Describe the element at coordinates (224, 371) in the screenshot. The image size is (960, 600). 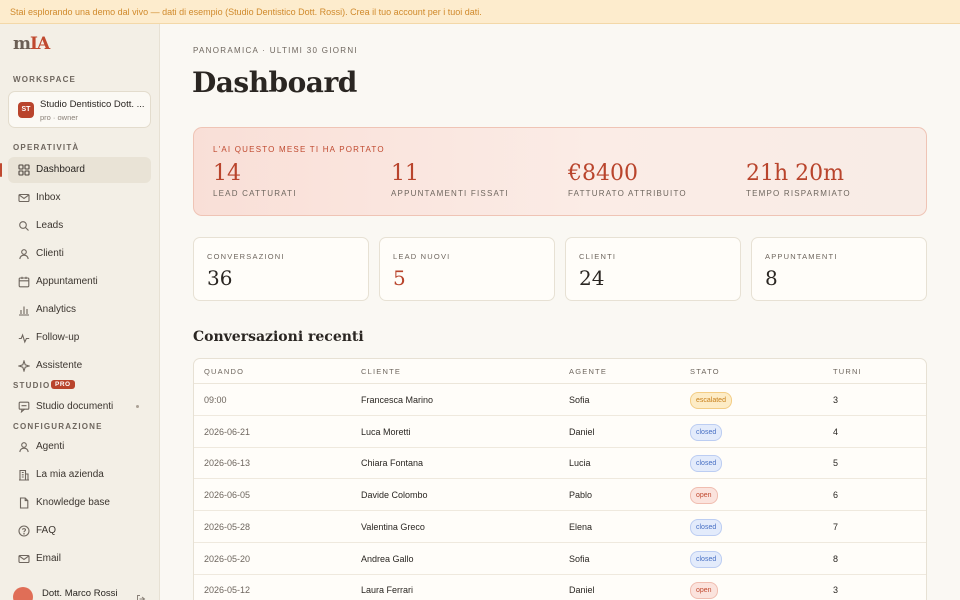
I see `column-header-quando: Quando` at that location.